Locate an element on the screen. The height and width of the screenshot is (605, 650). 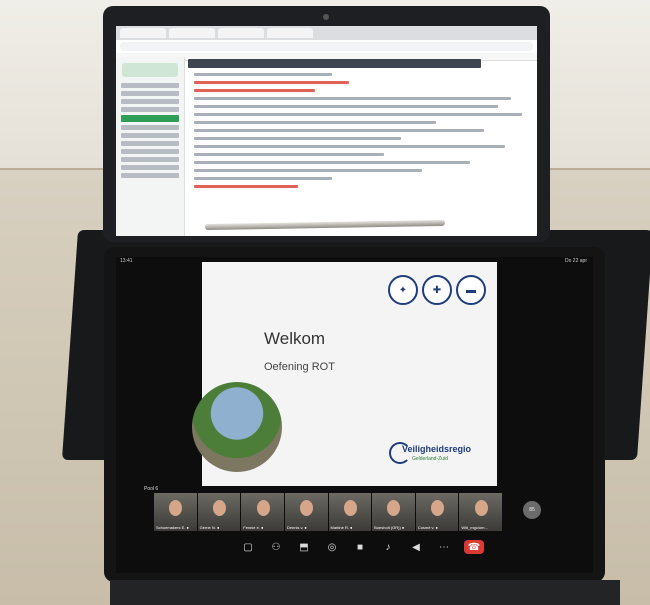
browser-tab-strip is located at coordinates (326, 33).